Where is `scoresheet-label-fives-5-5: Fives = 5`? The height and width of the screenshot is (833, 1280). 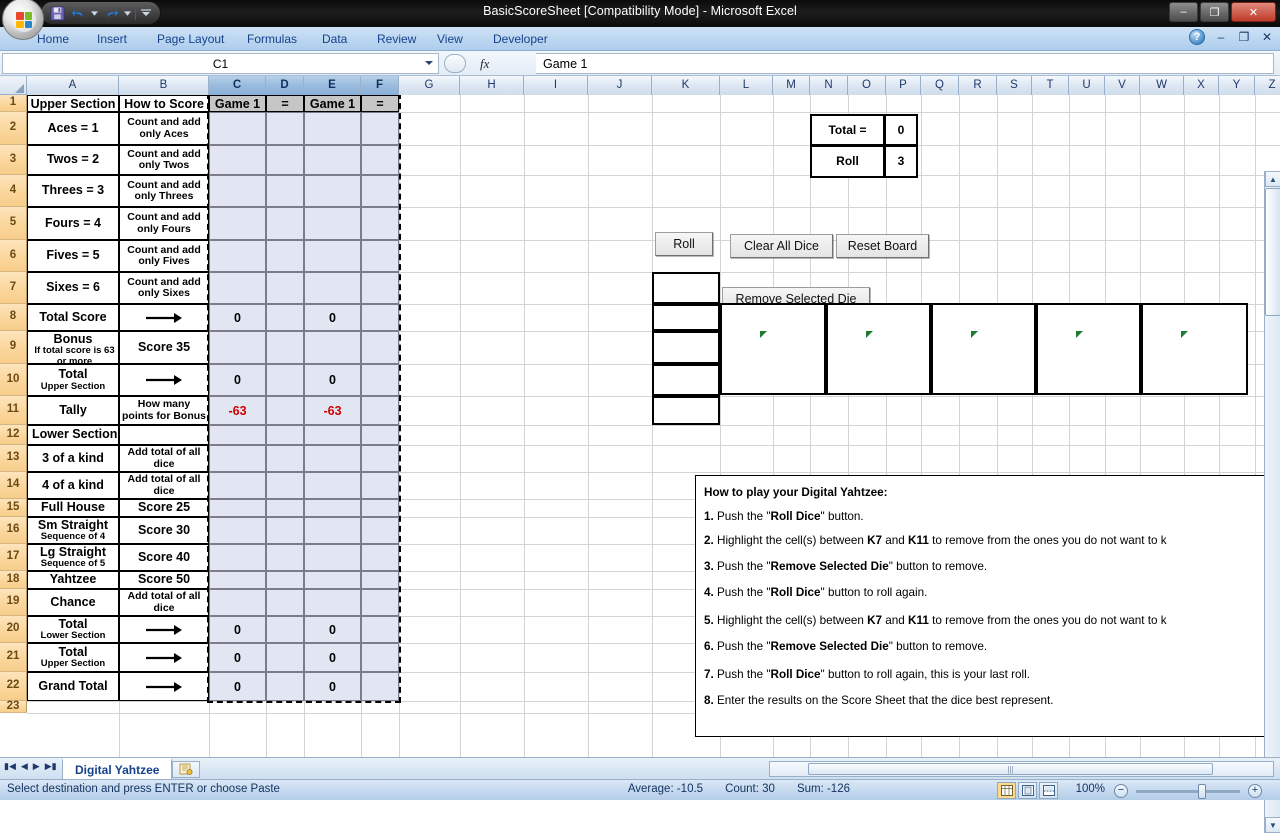
scoresheet-label-fives-5-5: Fives = 5 is located at coordinates (73, 256).